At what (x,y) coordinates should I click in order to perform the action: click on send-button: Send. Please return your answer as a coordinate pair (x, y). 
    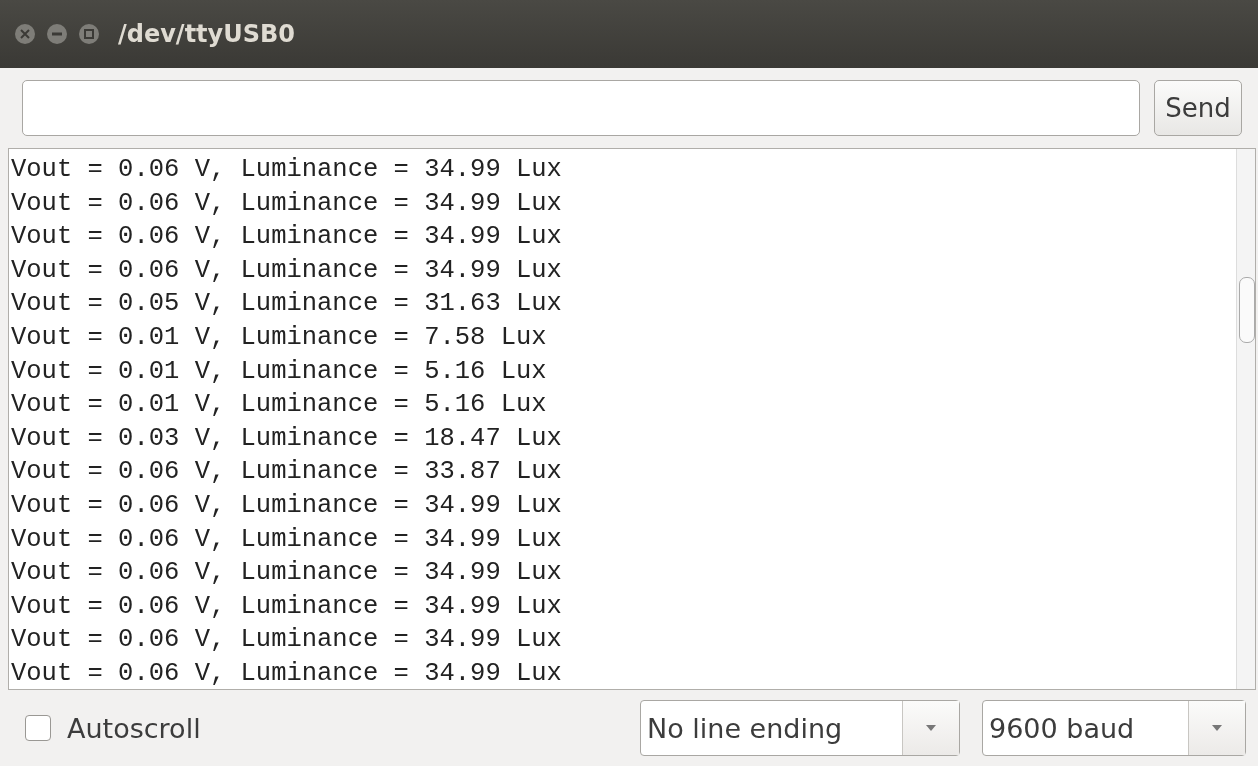
    Looking at the image, I should click on (1198, 108).